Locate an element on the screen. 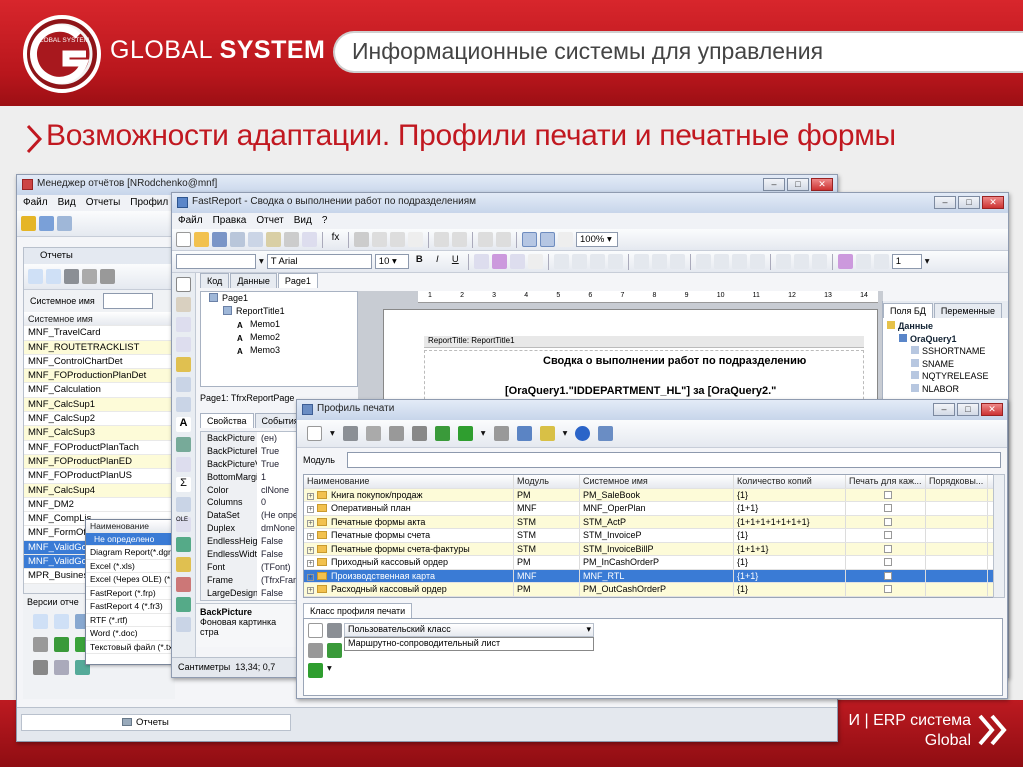  fr-prop-value: True is located at coordinates (278, 451).